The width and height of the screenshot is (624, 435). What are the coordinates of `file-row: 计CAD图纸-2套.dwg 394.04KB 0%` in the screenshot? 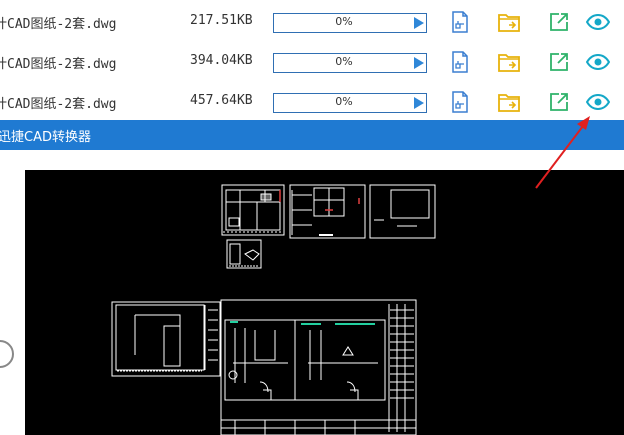 It's located at (312, 60).